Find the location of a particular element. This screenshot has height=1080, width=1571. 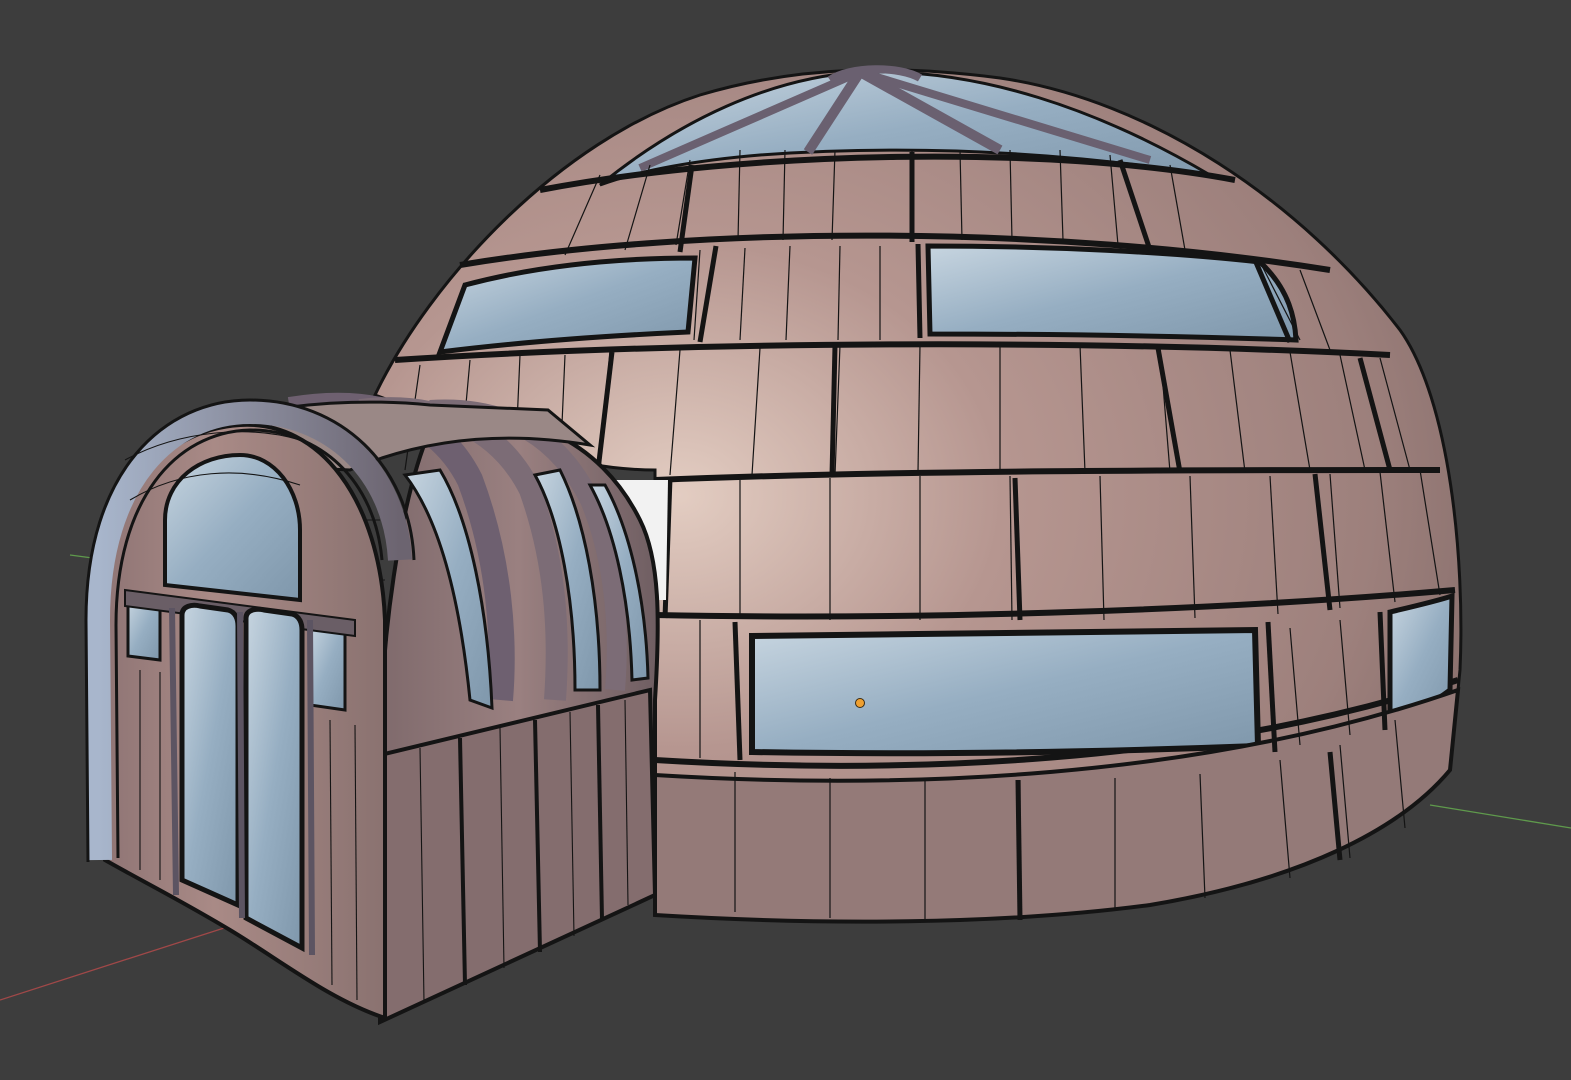

object-origin-dot is located at coordinates (860, 703).